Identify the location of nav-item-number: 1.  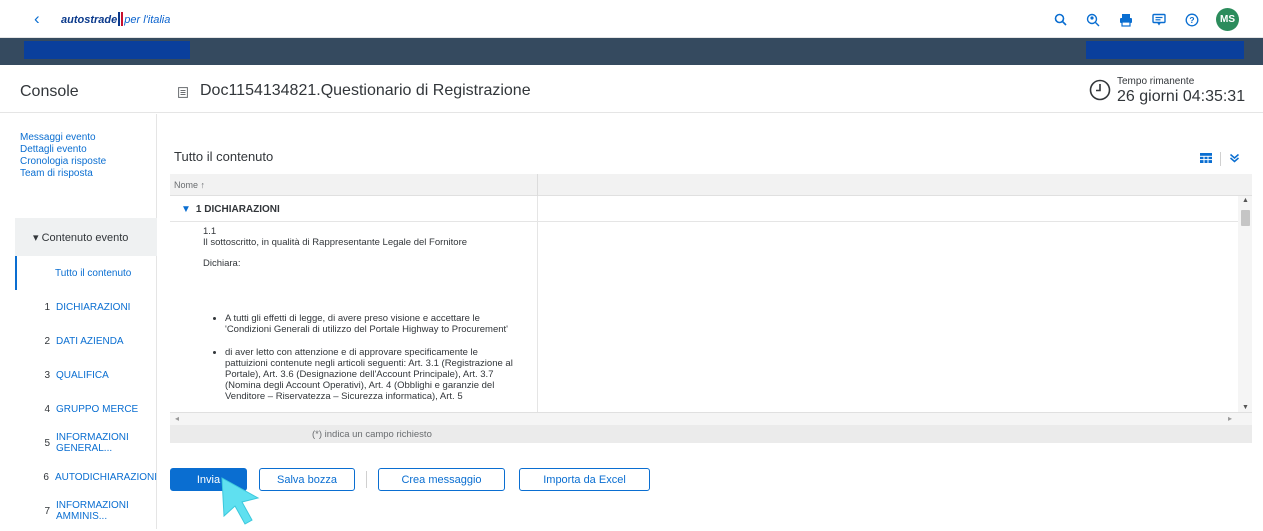
(47, 307).